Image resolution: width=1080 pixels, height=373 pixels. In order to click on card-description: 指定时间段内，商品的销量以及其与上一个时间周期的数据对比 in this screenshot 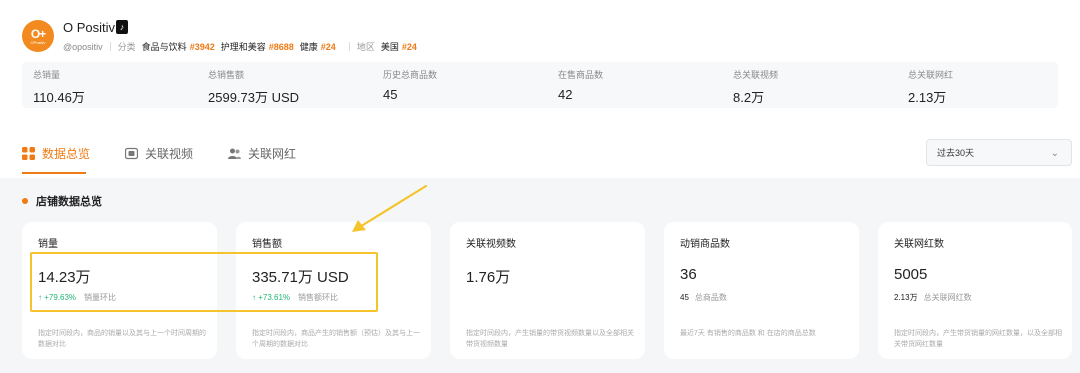, I will do `click(122, 339)`.